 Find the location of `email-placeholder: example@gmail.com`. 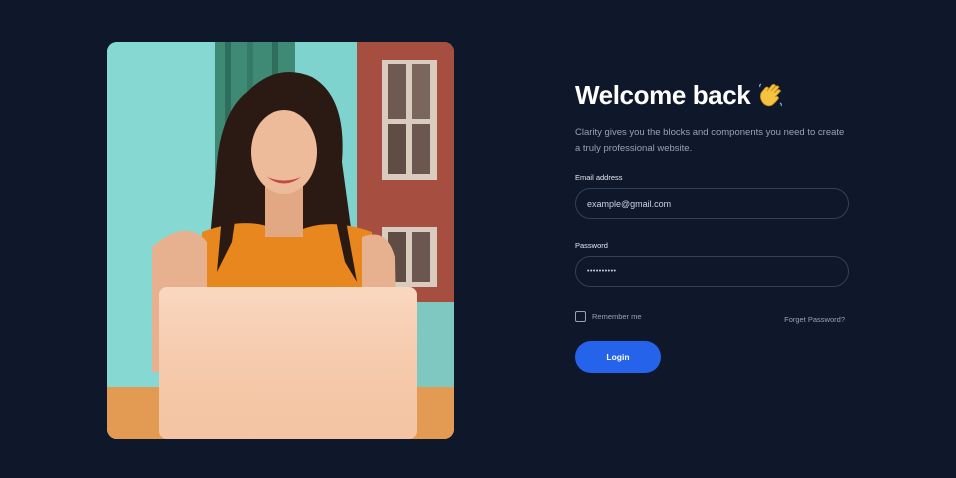

email-placeholder: example@gmail.com is located at coordinates (629, 203).